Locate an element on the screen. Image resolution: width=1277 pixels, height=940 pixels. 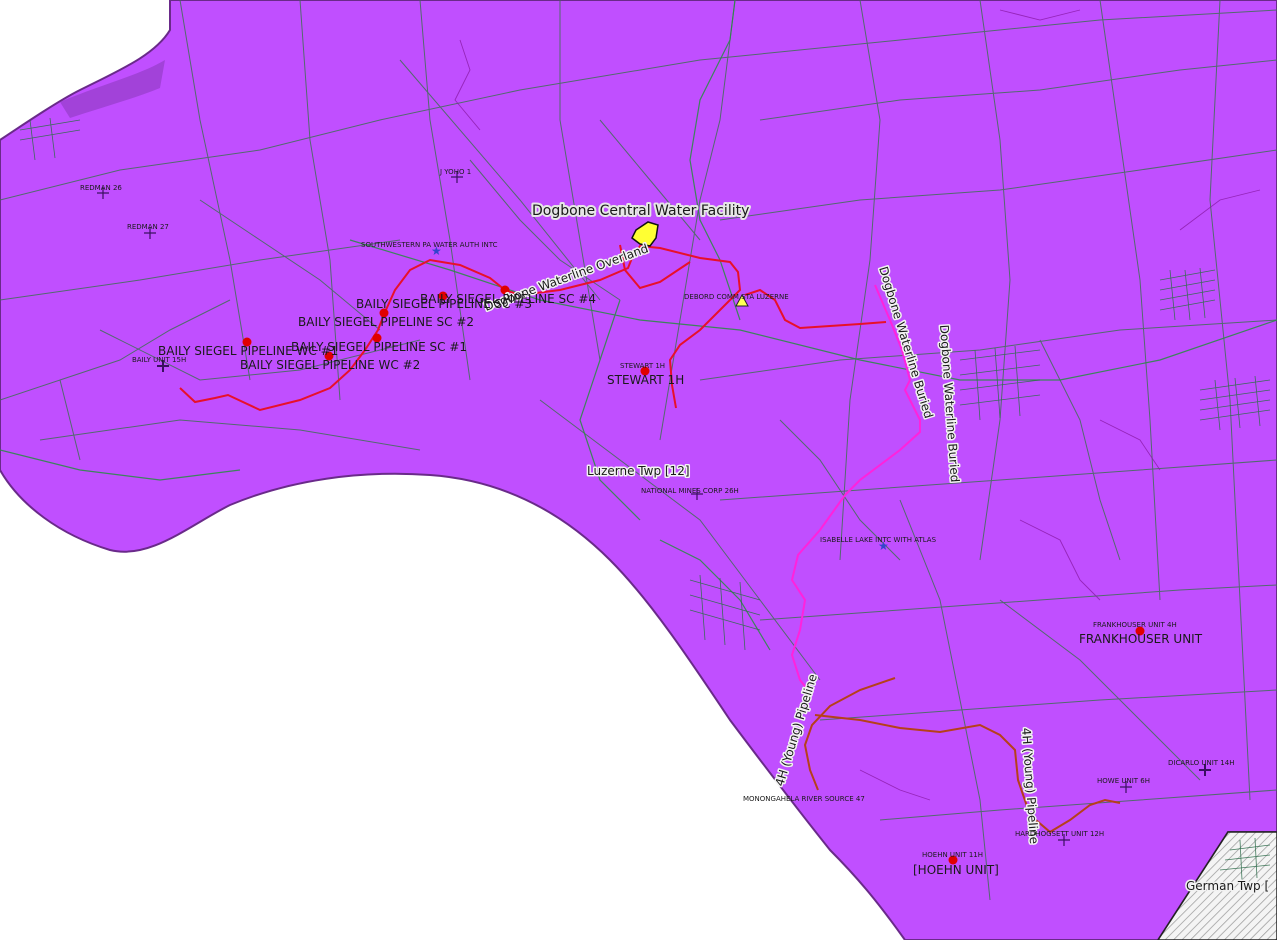
well-label: SOUTHWESTERN PA WATER AUTH INTC is located at coordinates (429, 245).